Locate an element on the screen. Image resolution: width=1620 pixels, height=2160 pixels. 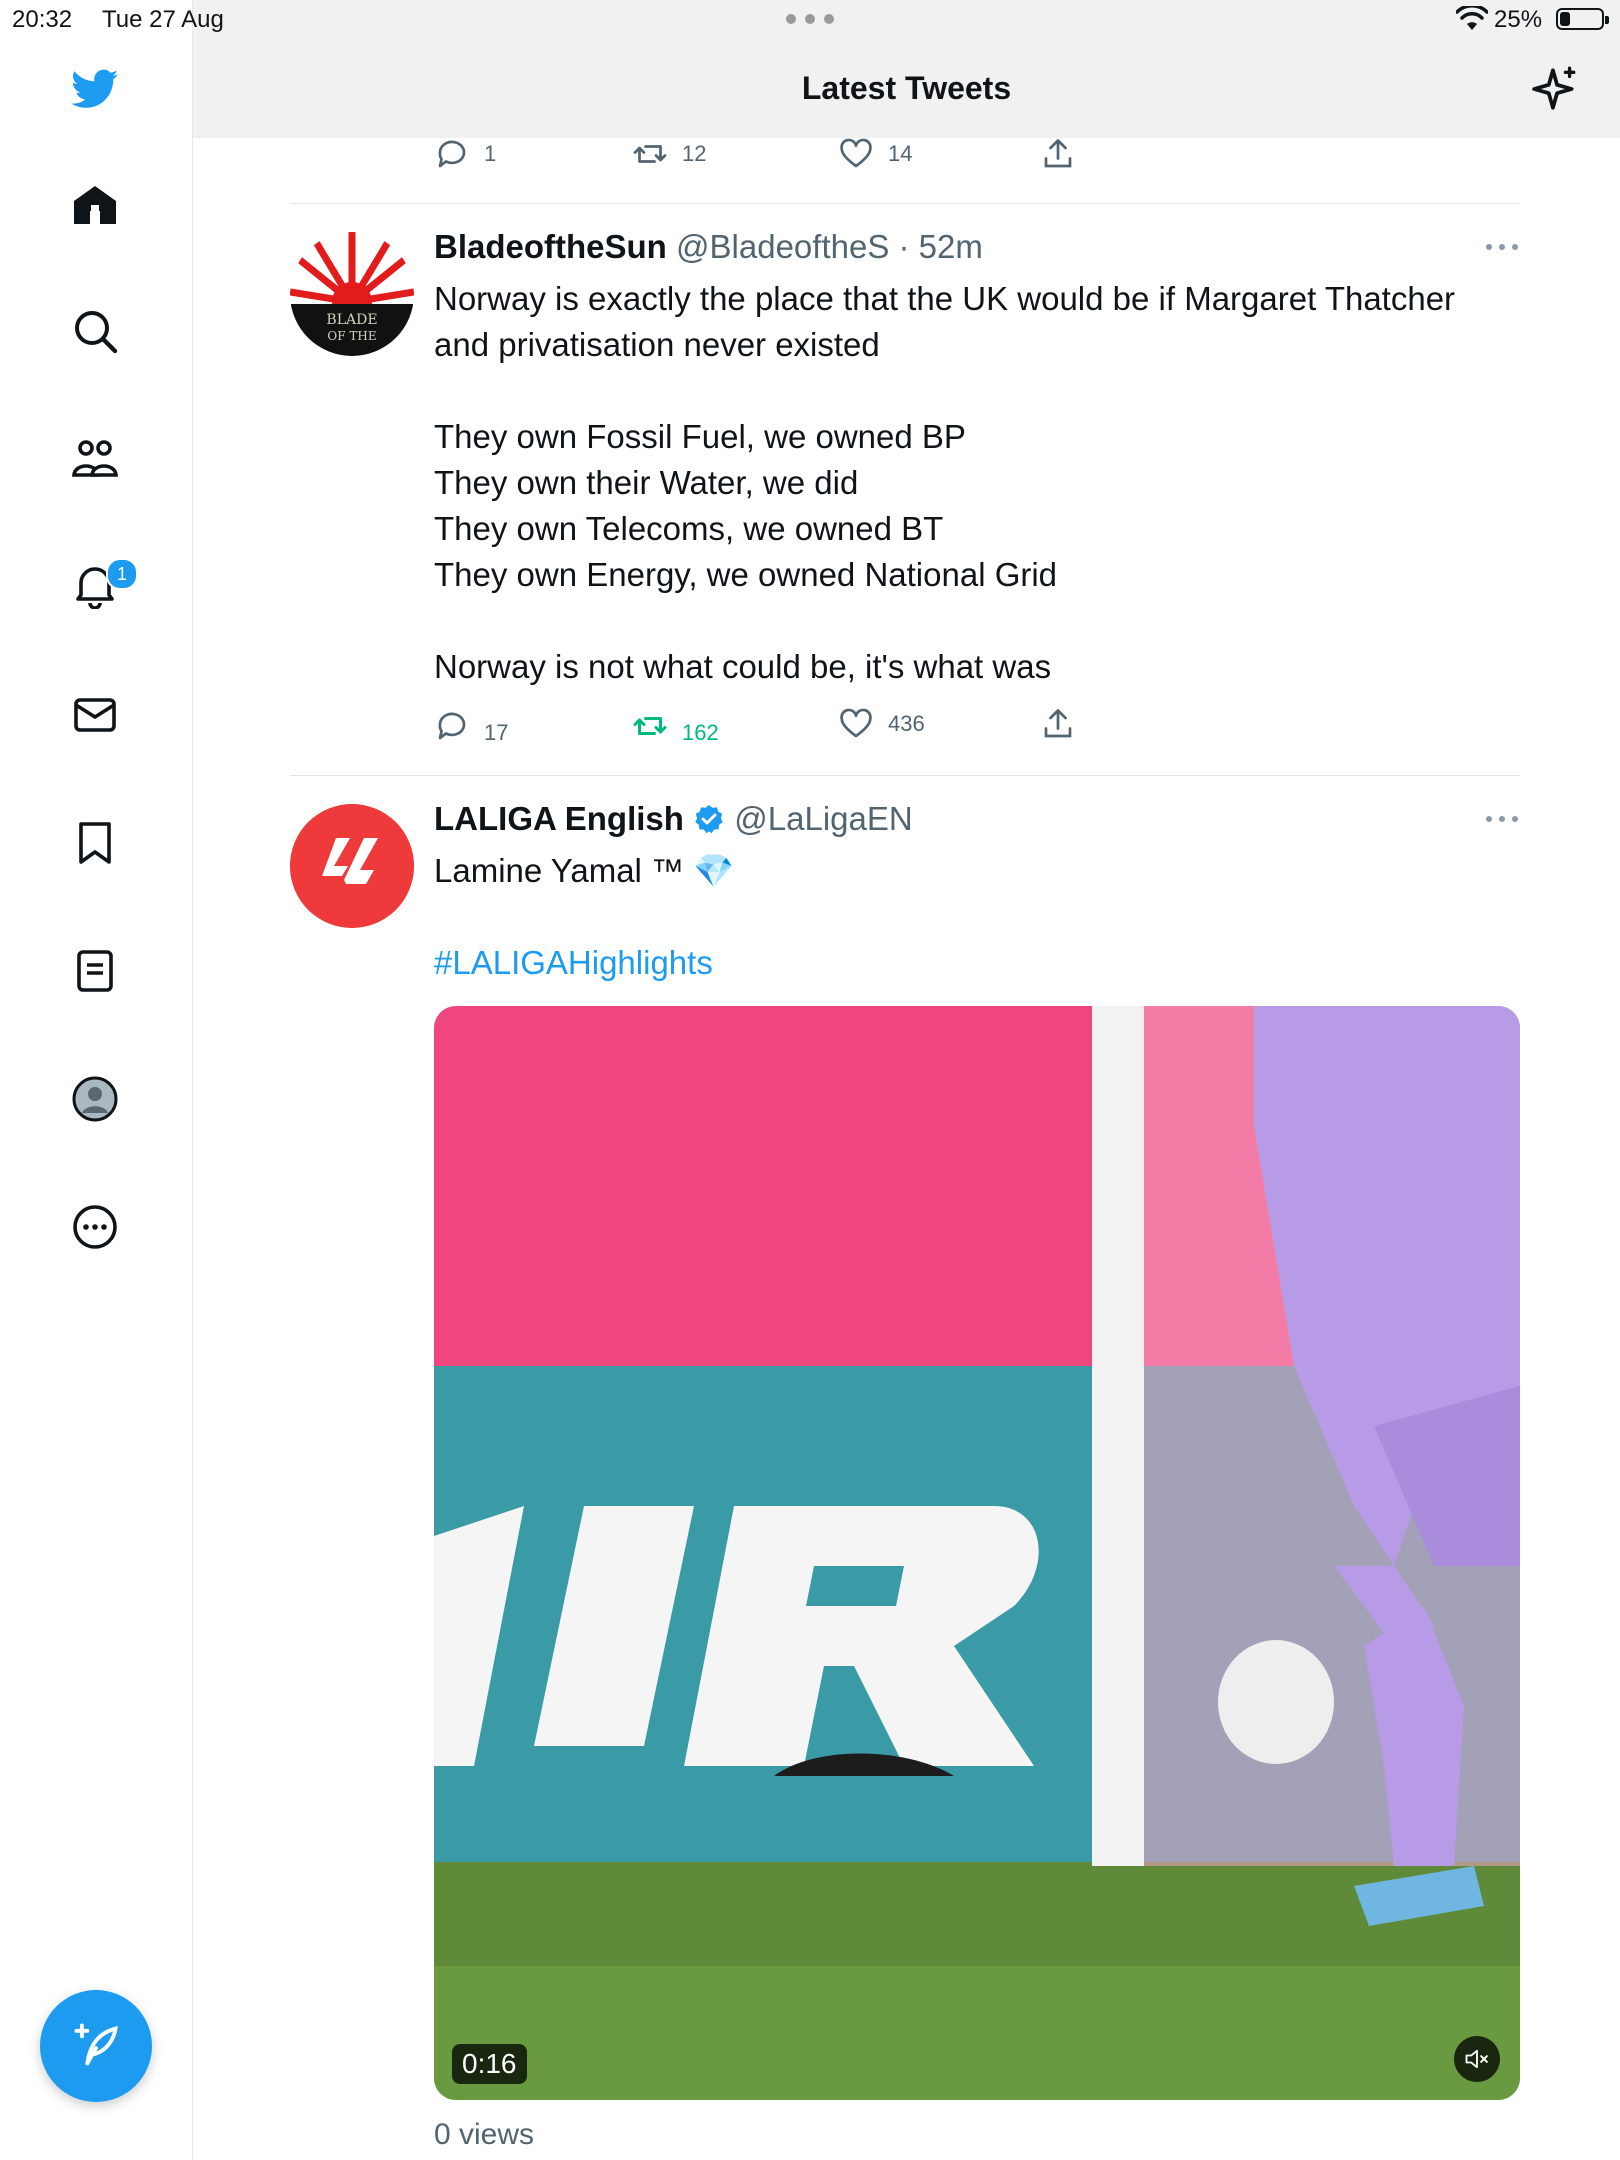
battery-icon is located at coordinates (1582, 19).